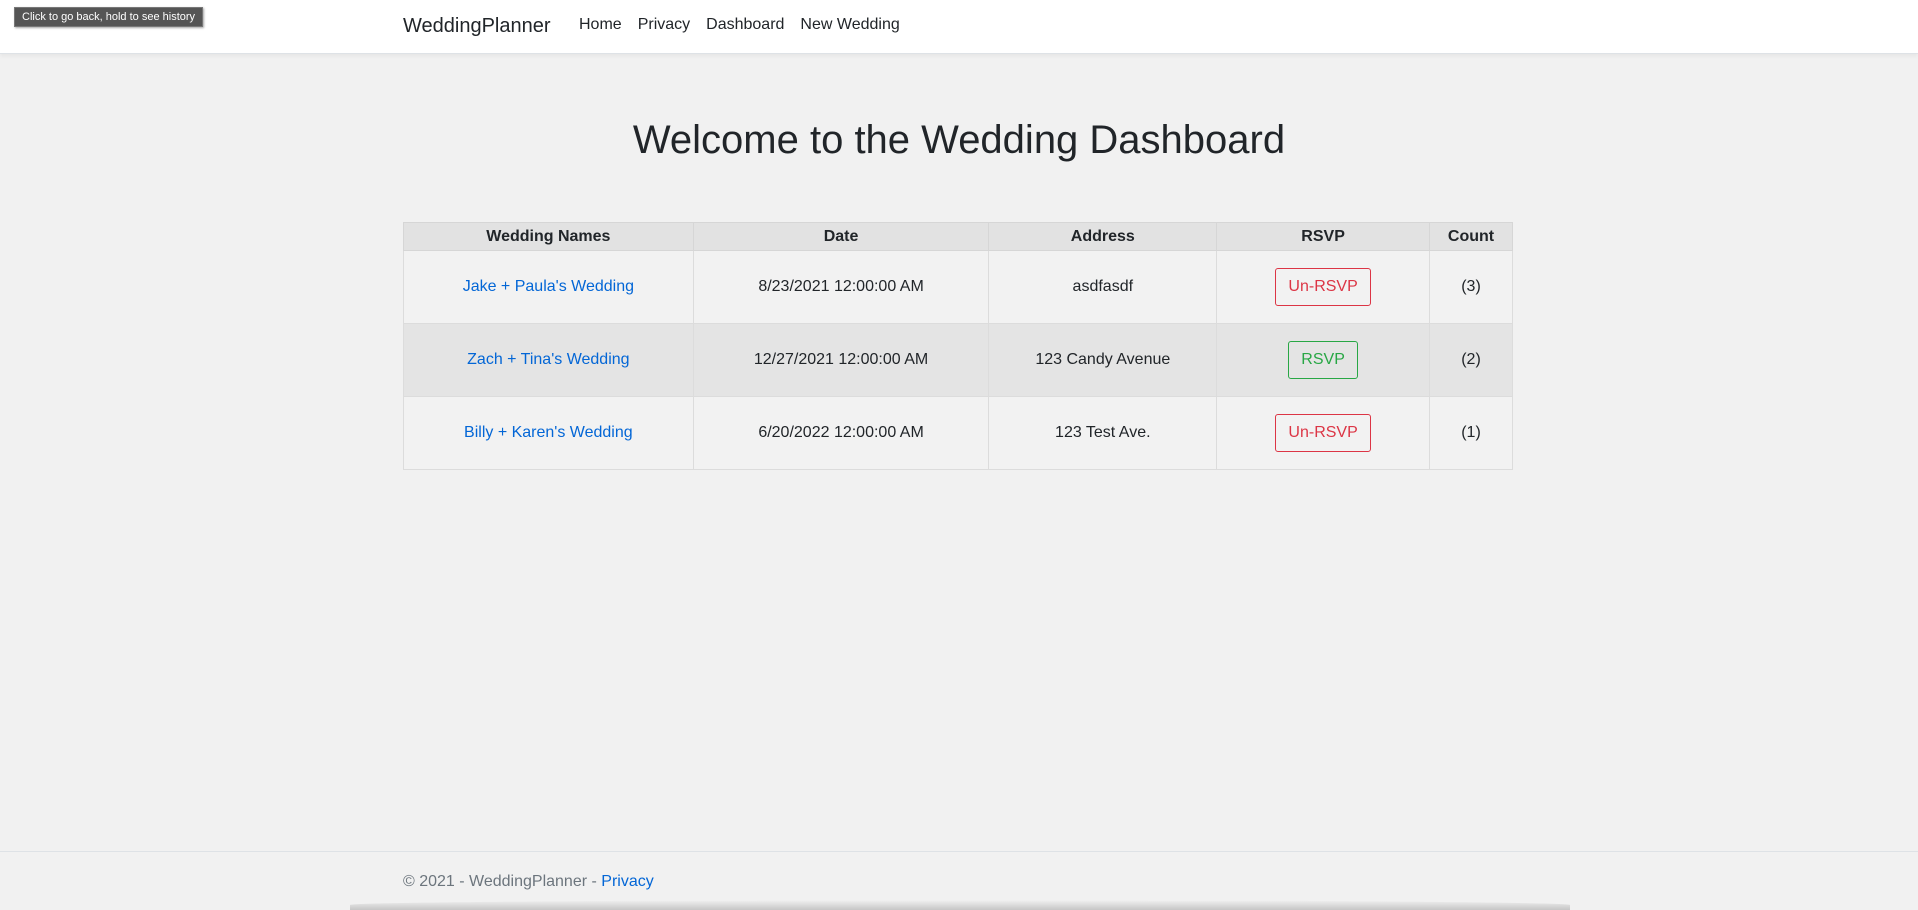 The image size is (1918, 910). Describe the element at coordinates (477, 26) in the screenshot. I see `brand-link: WeddingPlanner` at that location.